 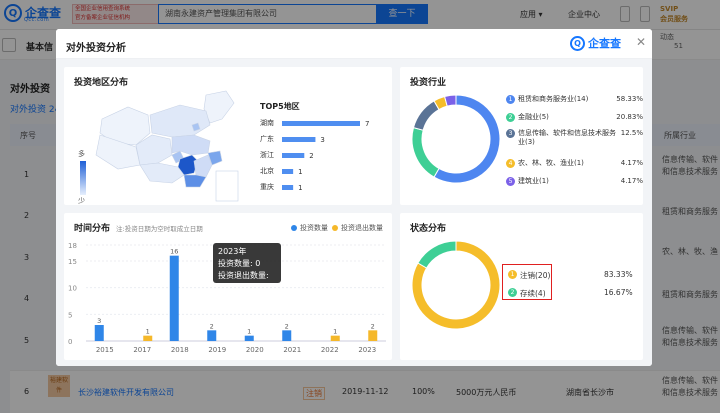 What do you see at coordinates (551, 163) in the screenshot?
I see `legend-label: 农、林、牧、渔业(1)` at bounding box center [551, 163].